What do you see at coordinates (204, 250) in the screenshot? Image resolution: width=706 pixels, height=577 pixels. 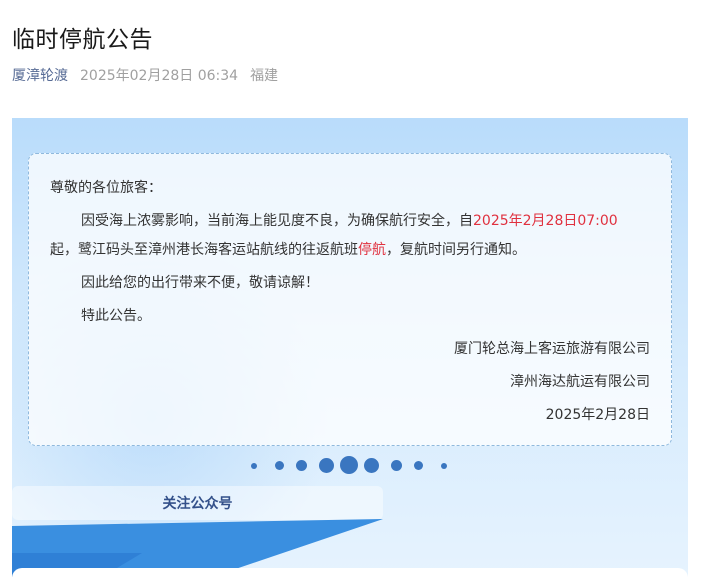 I see `notice-line-2-text: 起，鹭江码头至漳州港长海客运站航线的往返航班` at bounding box center [204, 250].